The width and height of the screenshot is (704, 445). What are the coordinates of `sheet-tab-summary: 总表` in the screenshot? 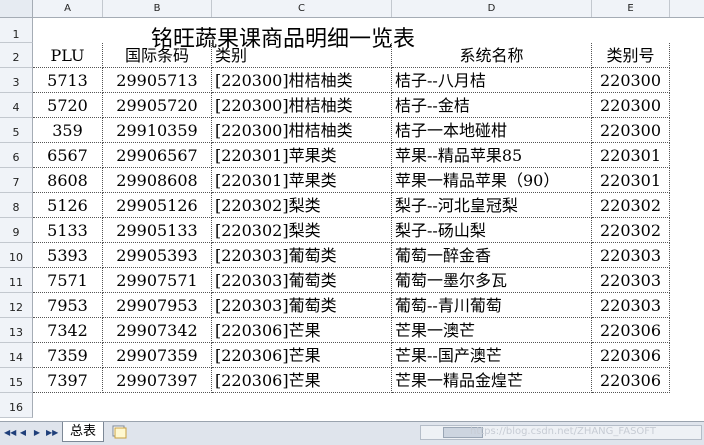 It's located at (83, 432).